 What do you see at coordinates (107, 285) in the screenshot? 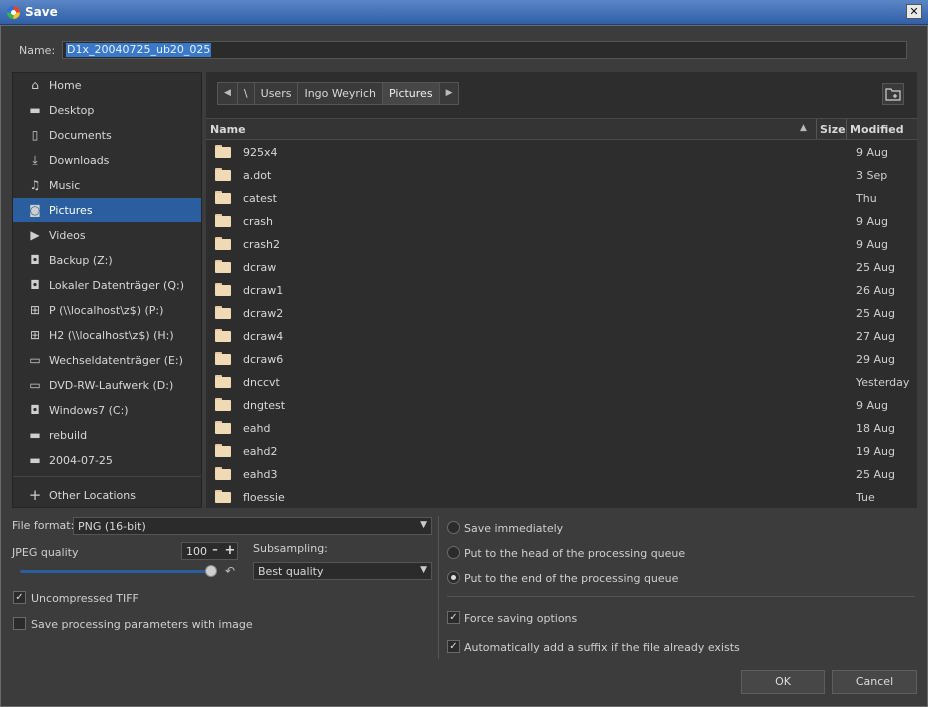
I see `sidebar-item-lokaler-datentraeger: ◘ Lokaler Datenträger (Q:)` at bounding box center [107, 285].